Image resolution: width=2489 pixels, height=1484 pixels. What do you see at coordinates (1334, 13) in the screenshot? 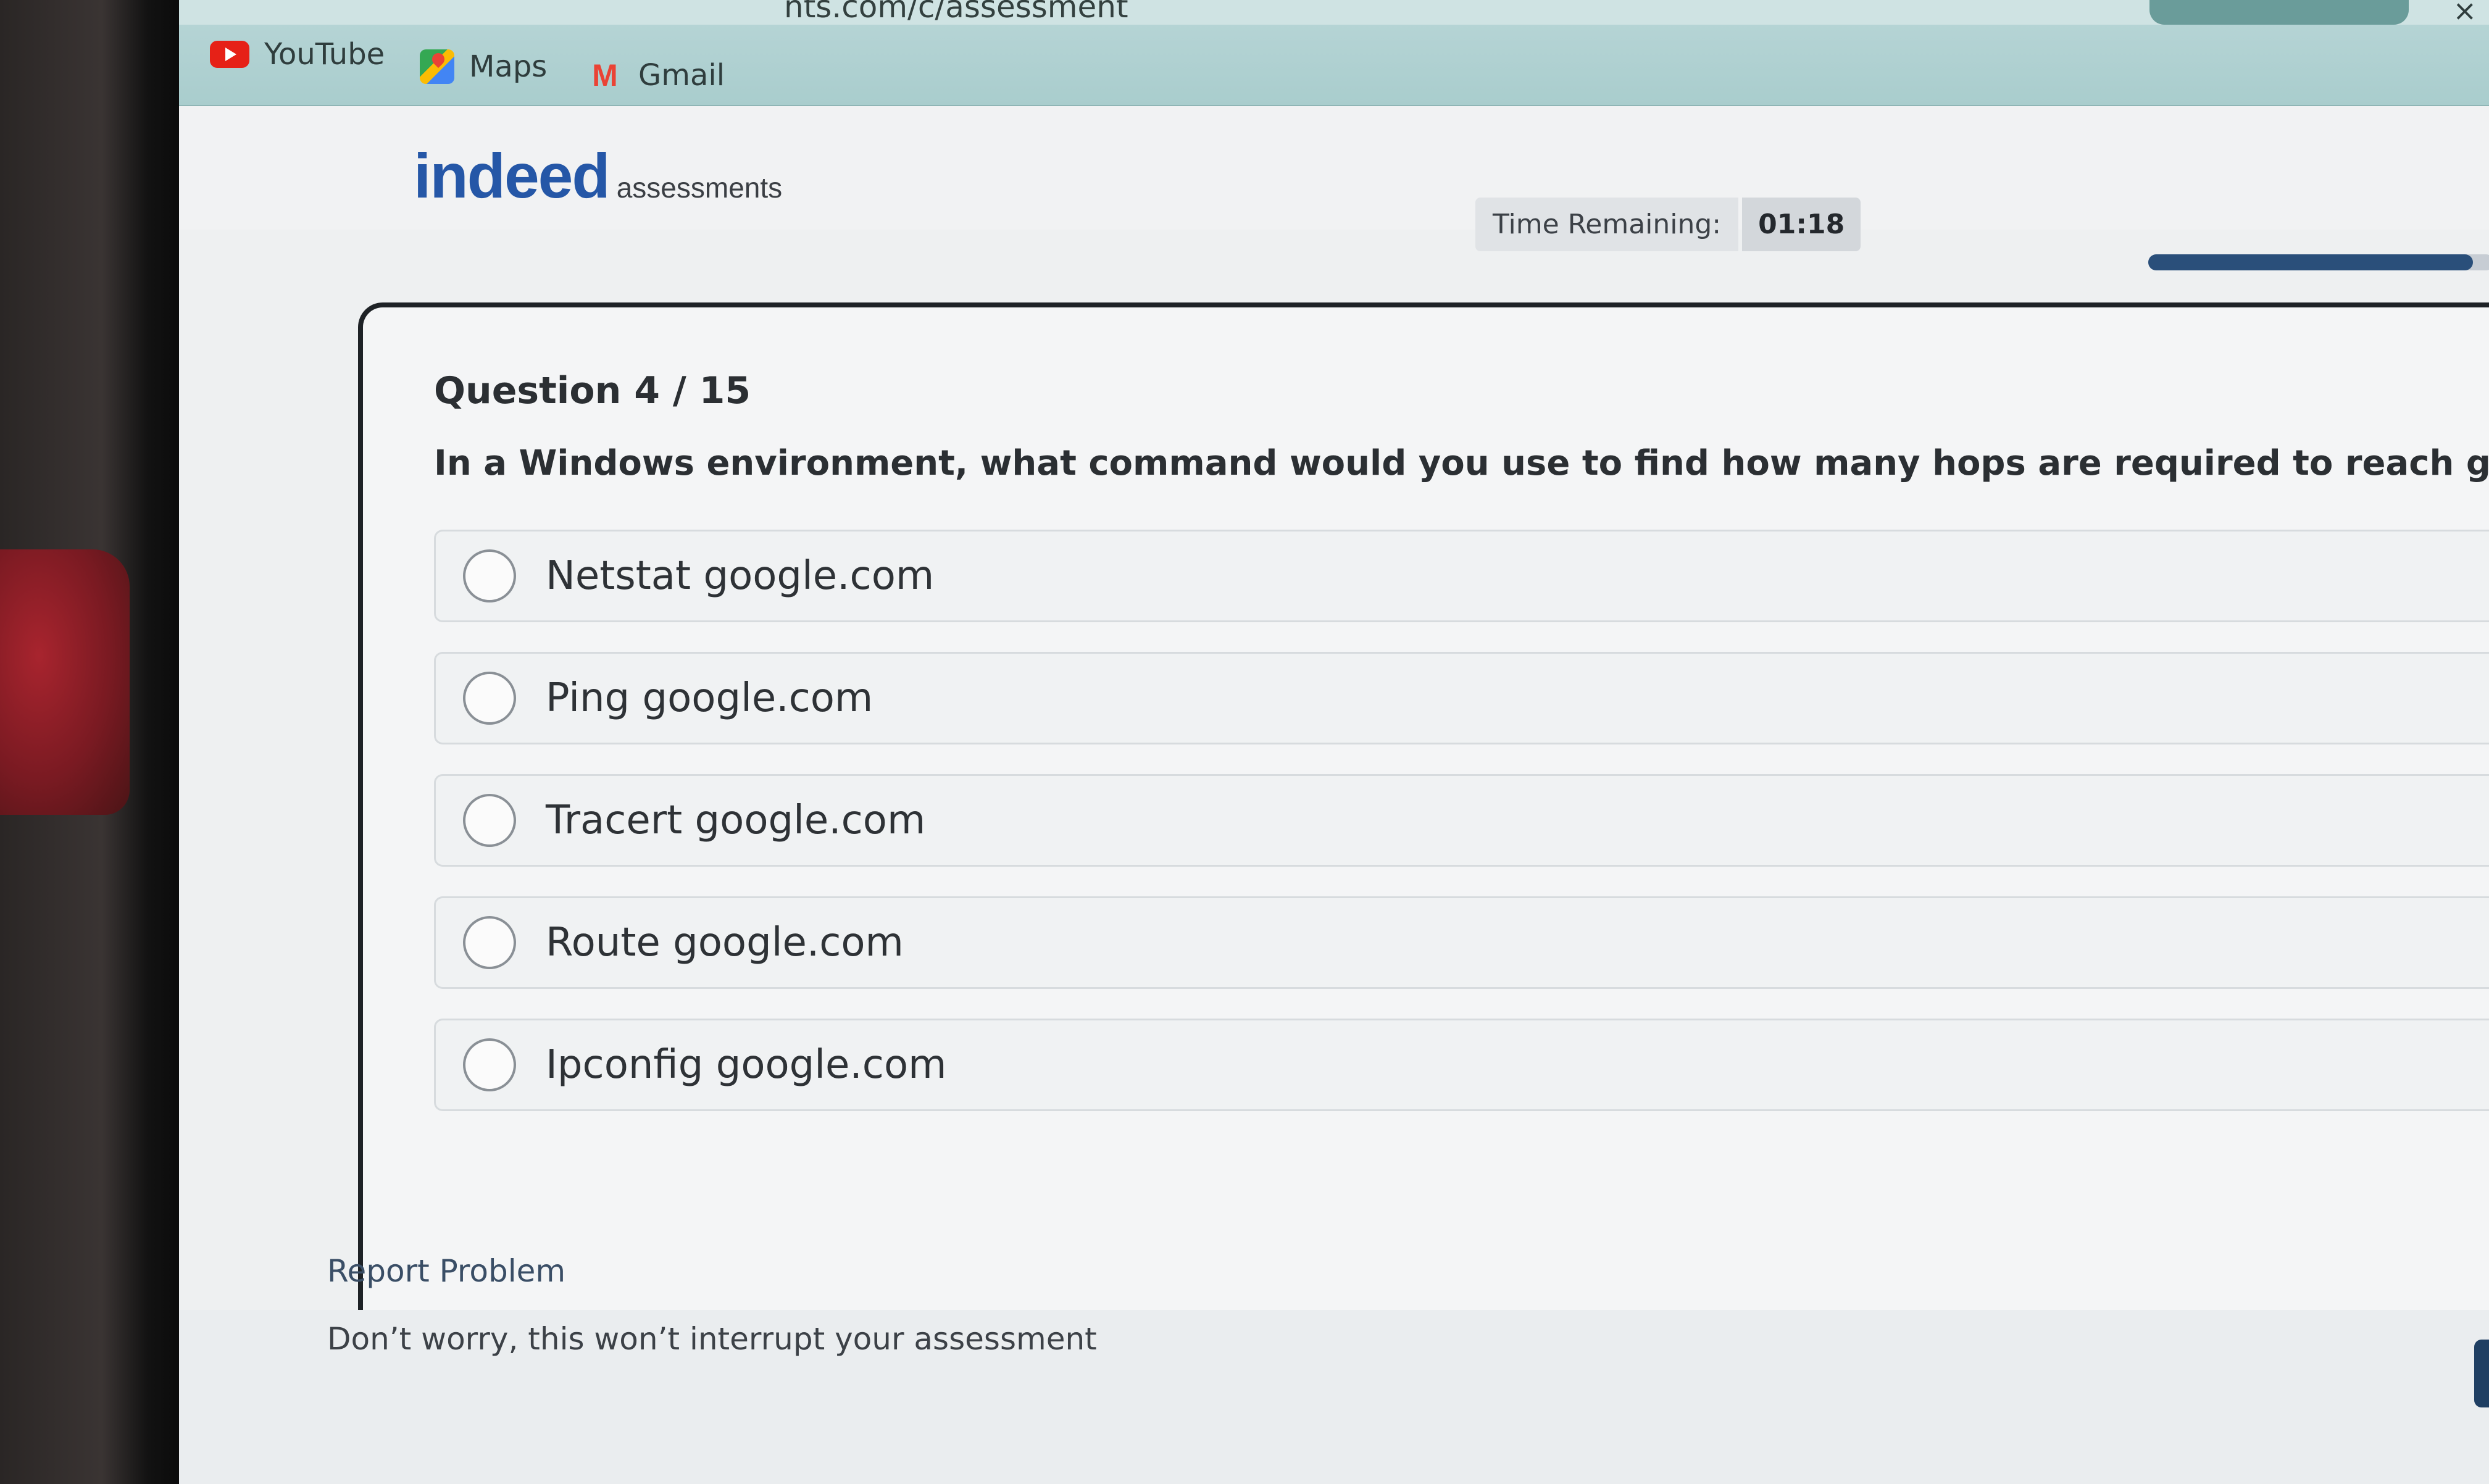
I see `address-bar: nts.com/c/assessment ×` at bounding box center [1334, 13].